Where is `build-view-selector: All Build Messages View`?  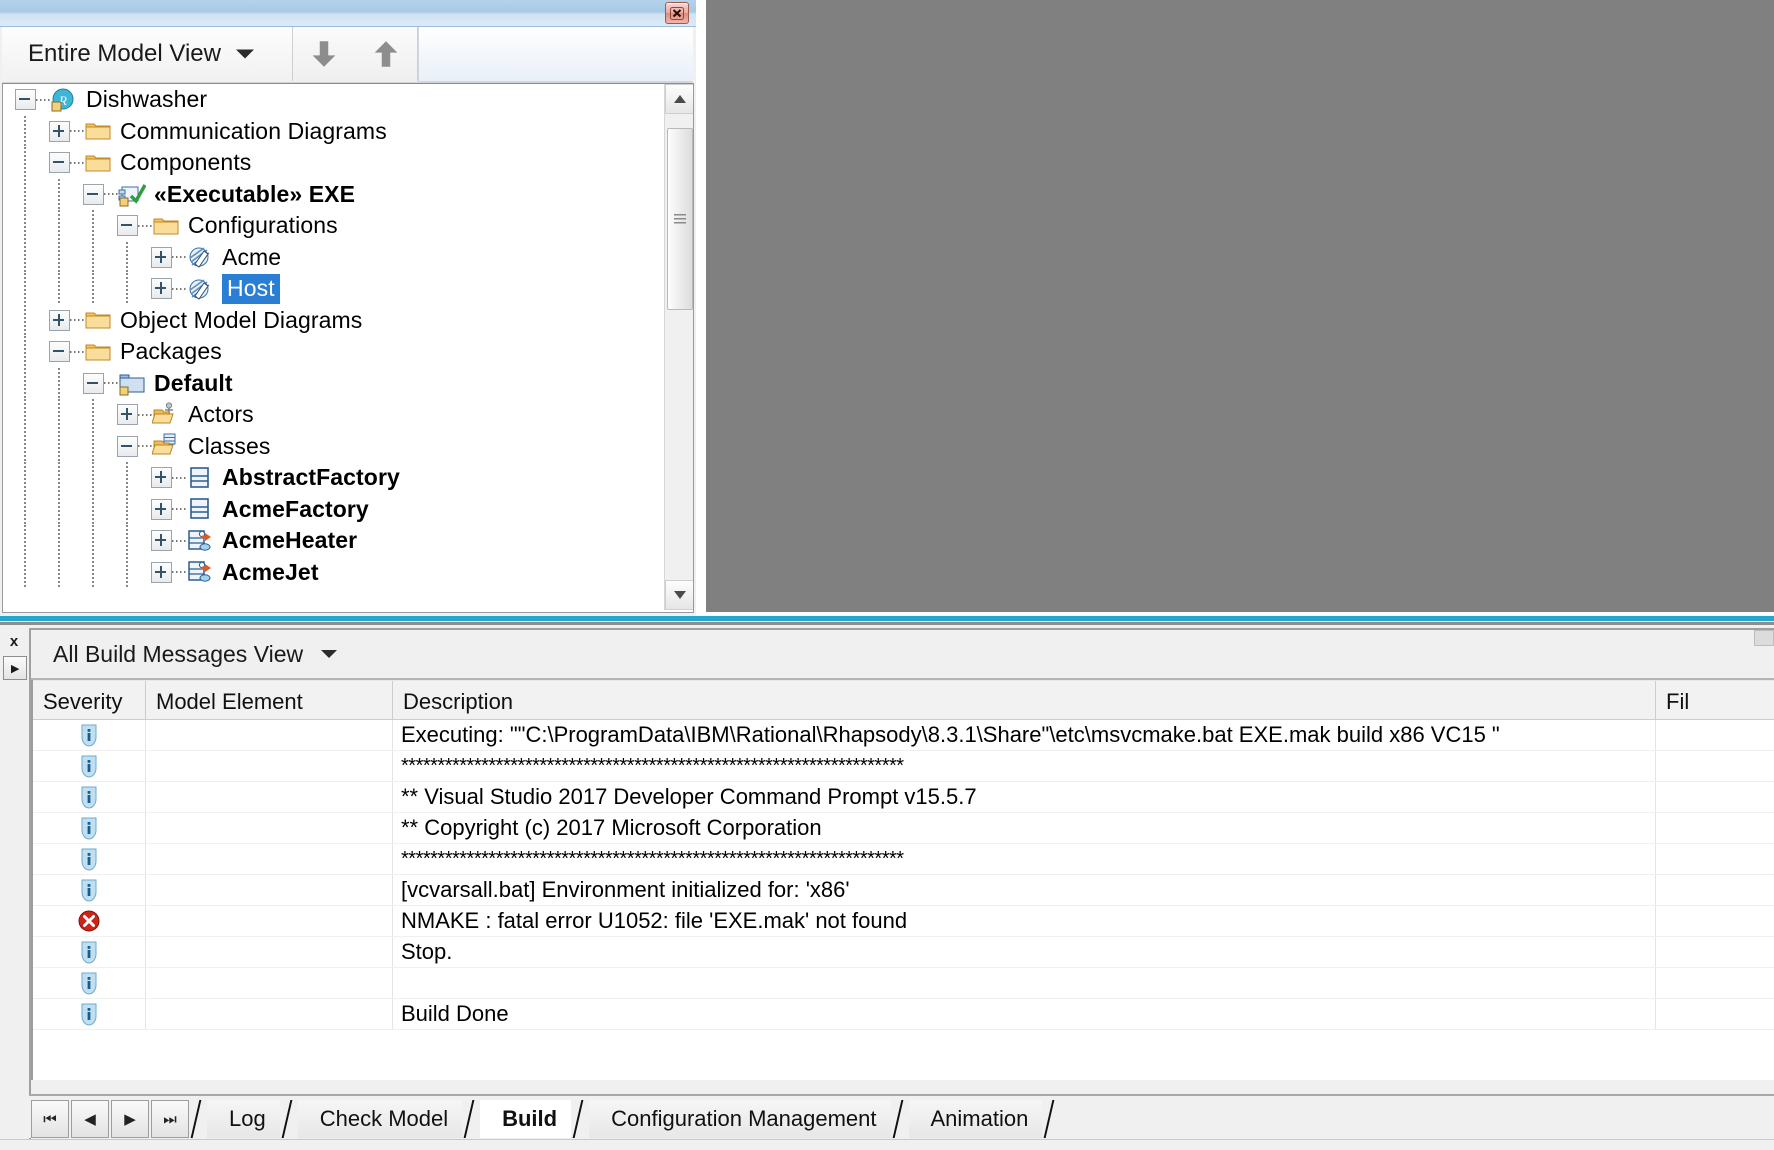 build-view-selector: All Build Messages View is located at coordinates (184, 654).